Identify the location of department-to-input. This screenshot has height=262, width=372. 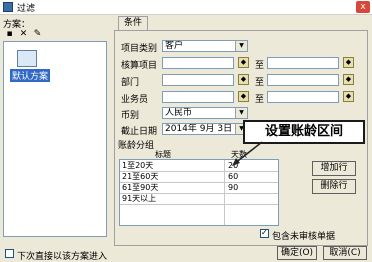
(303, 80).